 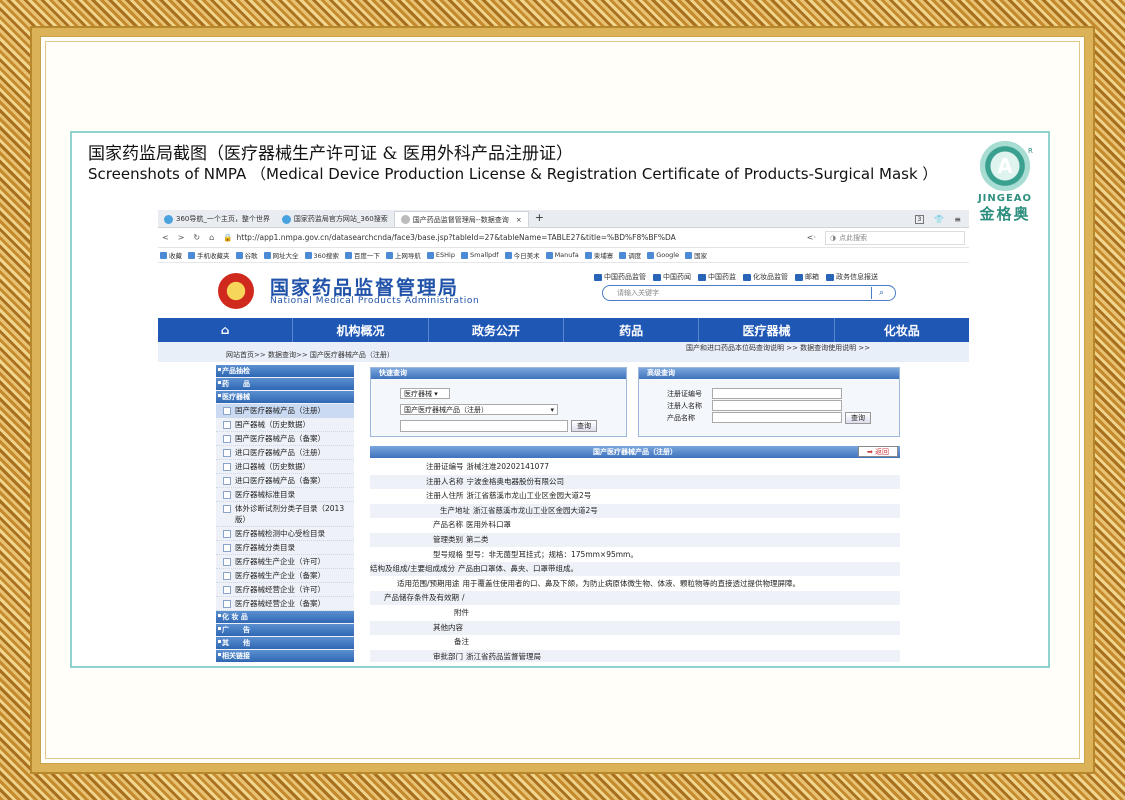 I want to click on sidebar-item: 国产医疗器械产品（注册）, so click(x=285, y=411).